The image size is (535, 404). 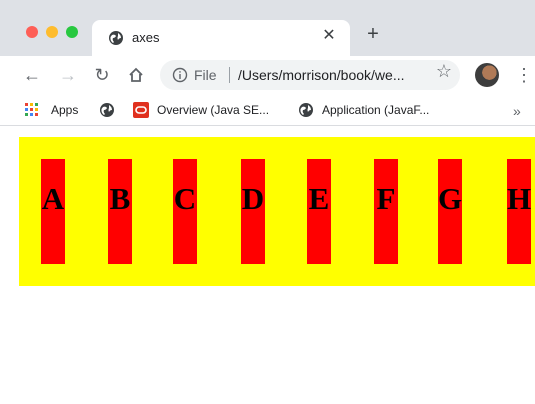 What do you see at coordinates (136, 75) in the screenshot?
I see `home-icon` at bounding box center [136, 75].